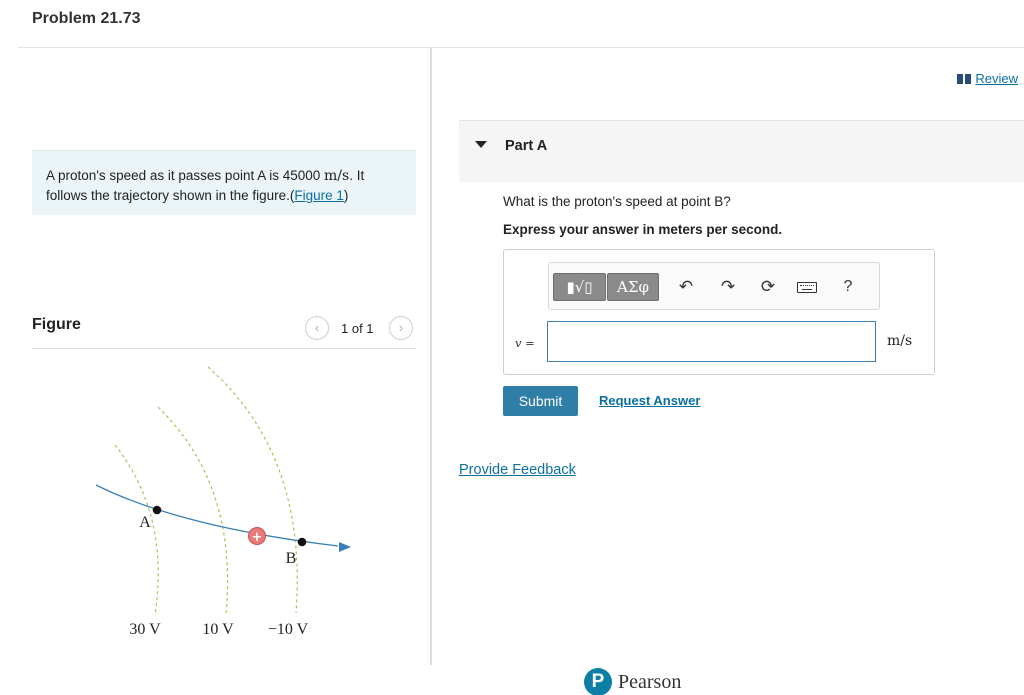  I want to click on chevron-left-icon: ‹, so click(317, 327).